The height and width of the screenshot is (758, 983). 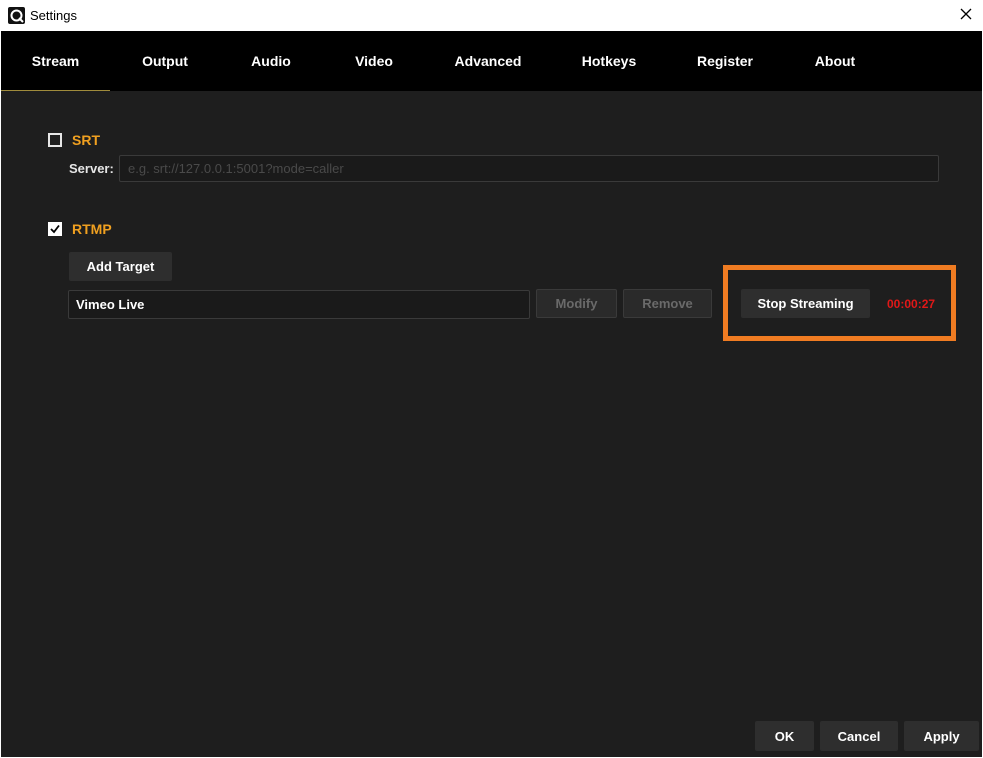 I want to click on modify-button: Modify, so click(x=576, y=303).